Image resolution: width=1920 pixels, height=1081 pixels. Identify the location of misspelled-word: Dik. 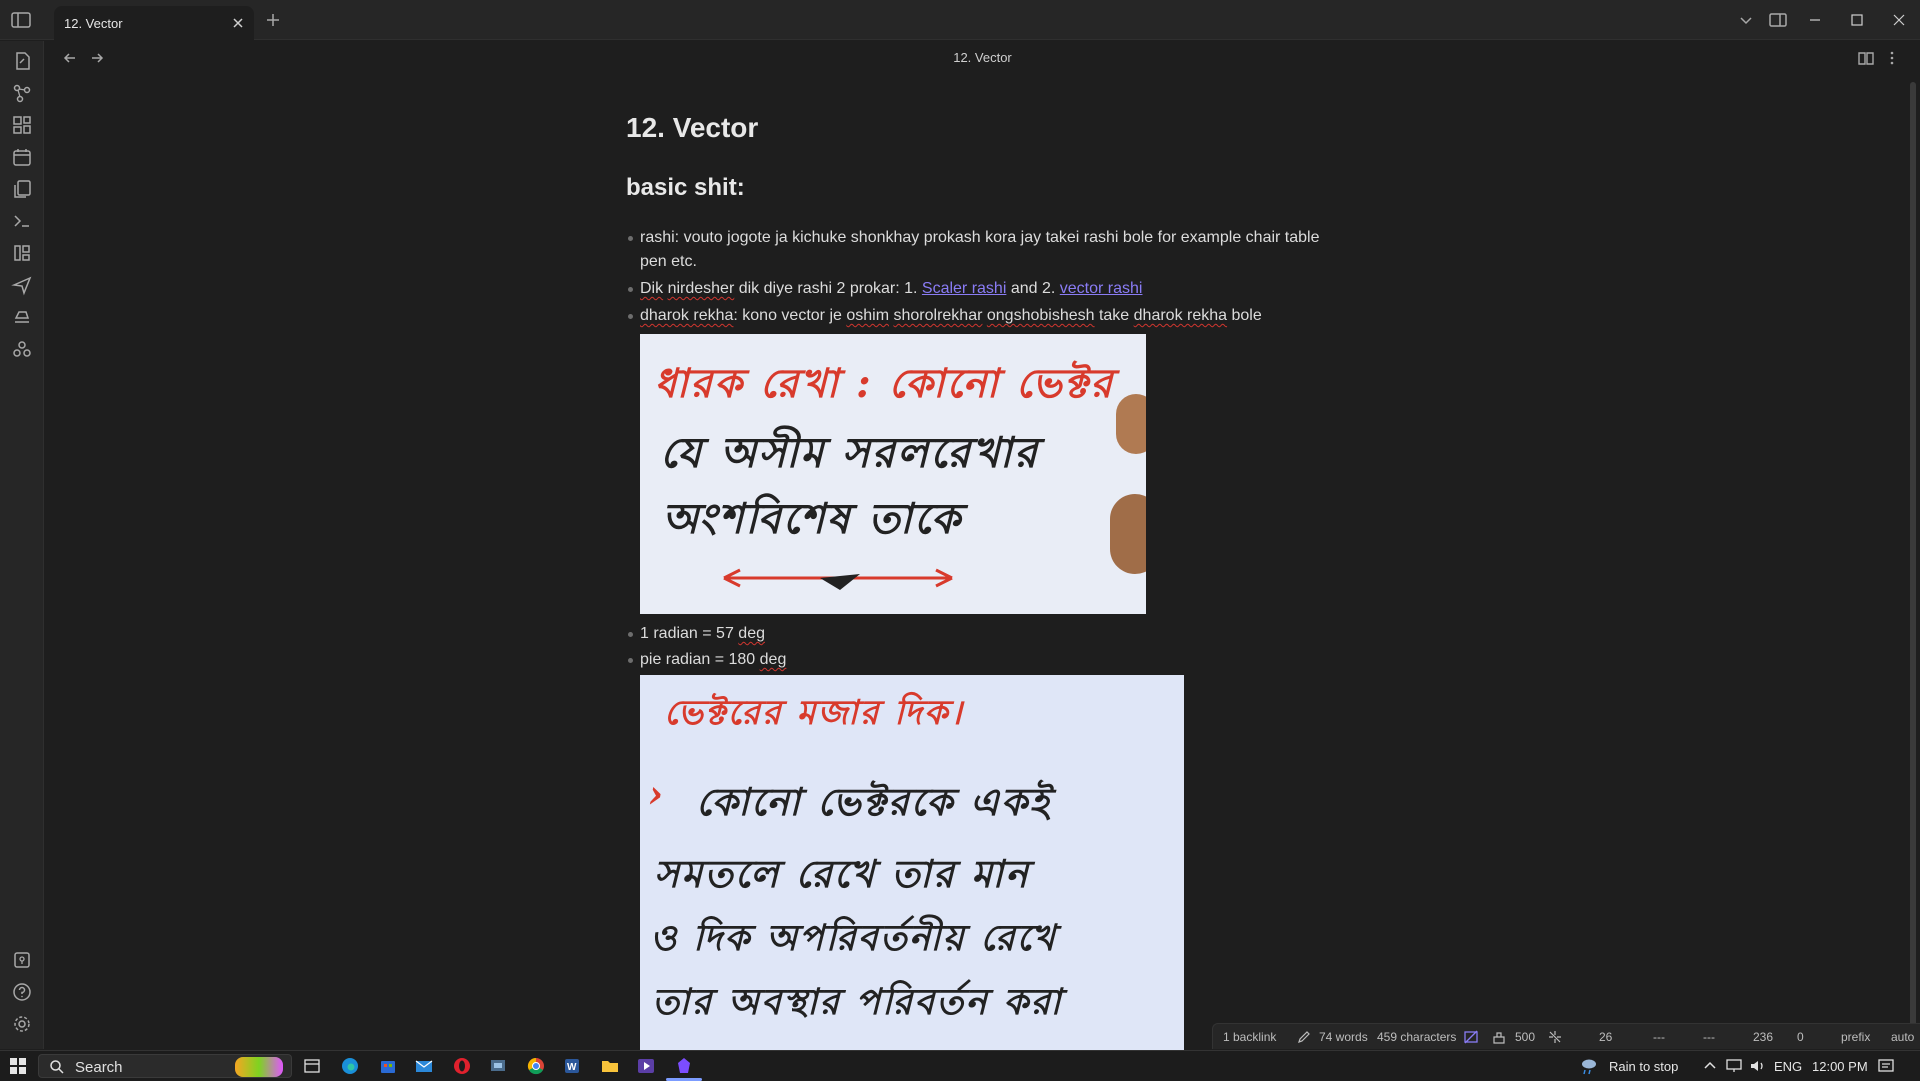
(652, 288).